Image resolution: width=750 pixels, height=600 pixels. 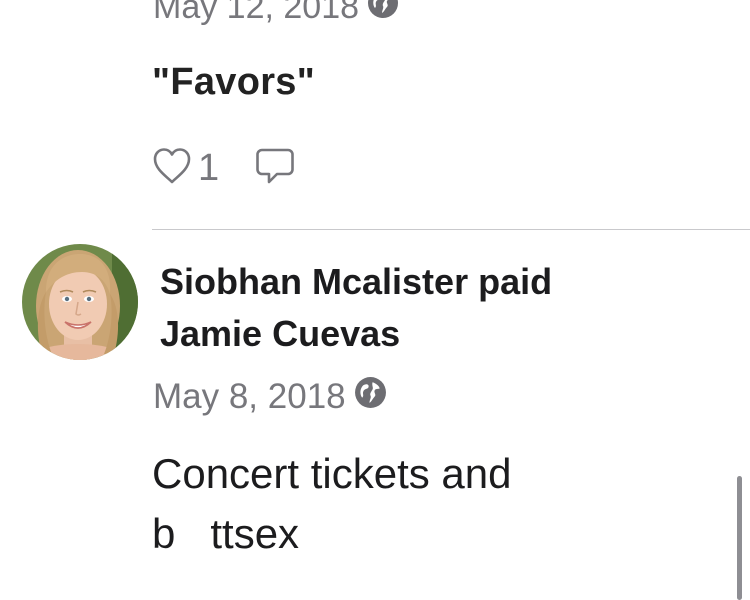 I want to click on item1-note: "Favors", so click(x=234, y=82).